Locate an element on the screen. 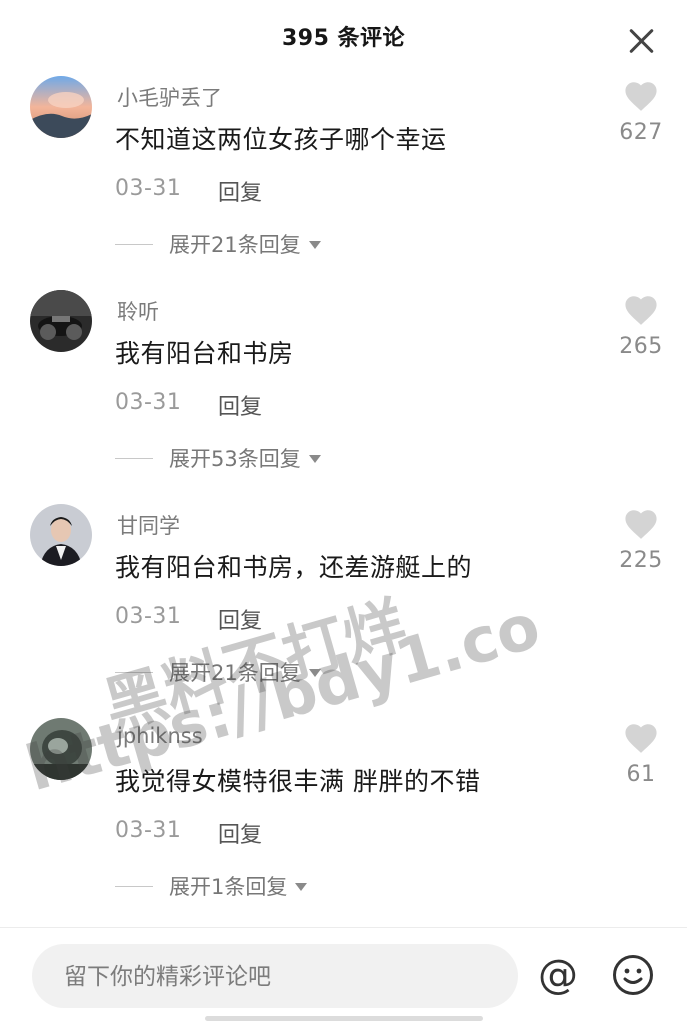 The width and height of the screenshot is (687, 1025). like-count: 627 is located at coordinates (641, 132).